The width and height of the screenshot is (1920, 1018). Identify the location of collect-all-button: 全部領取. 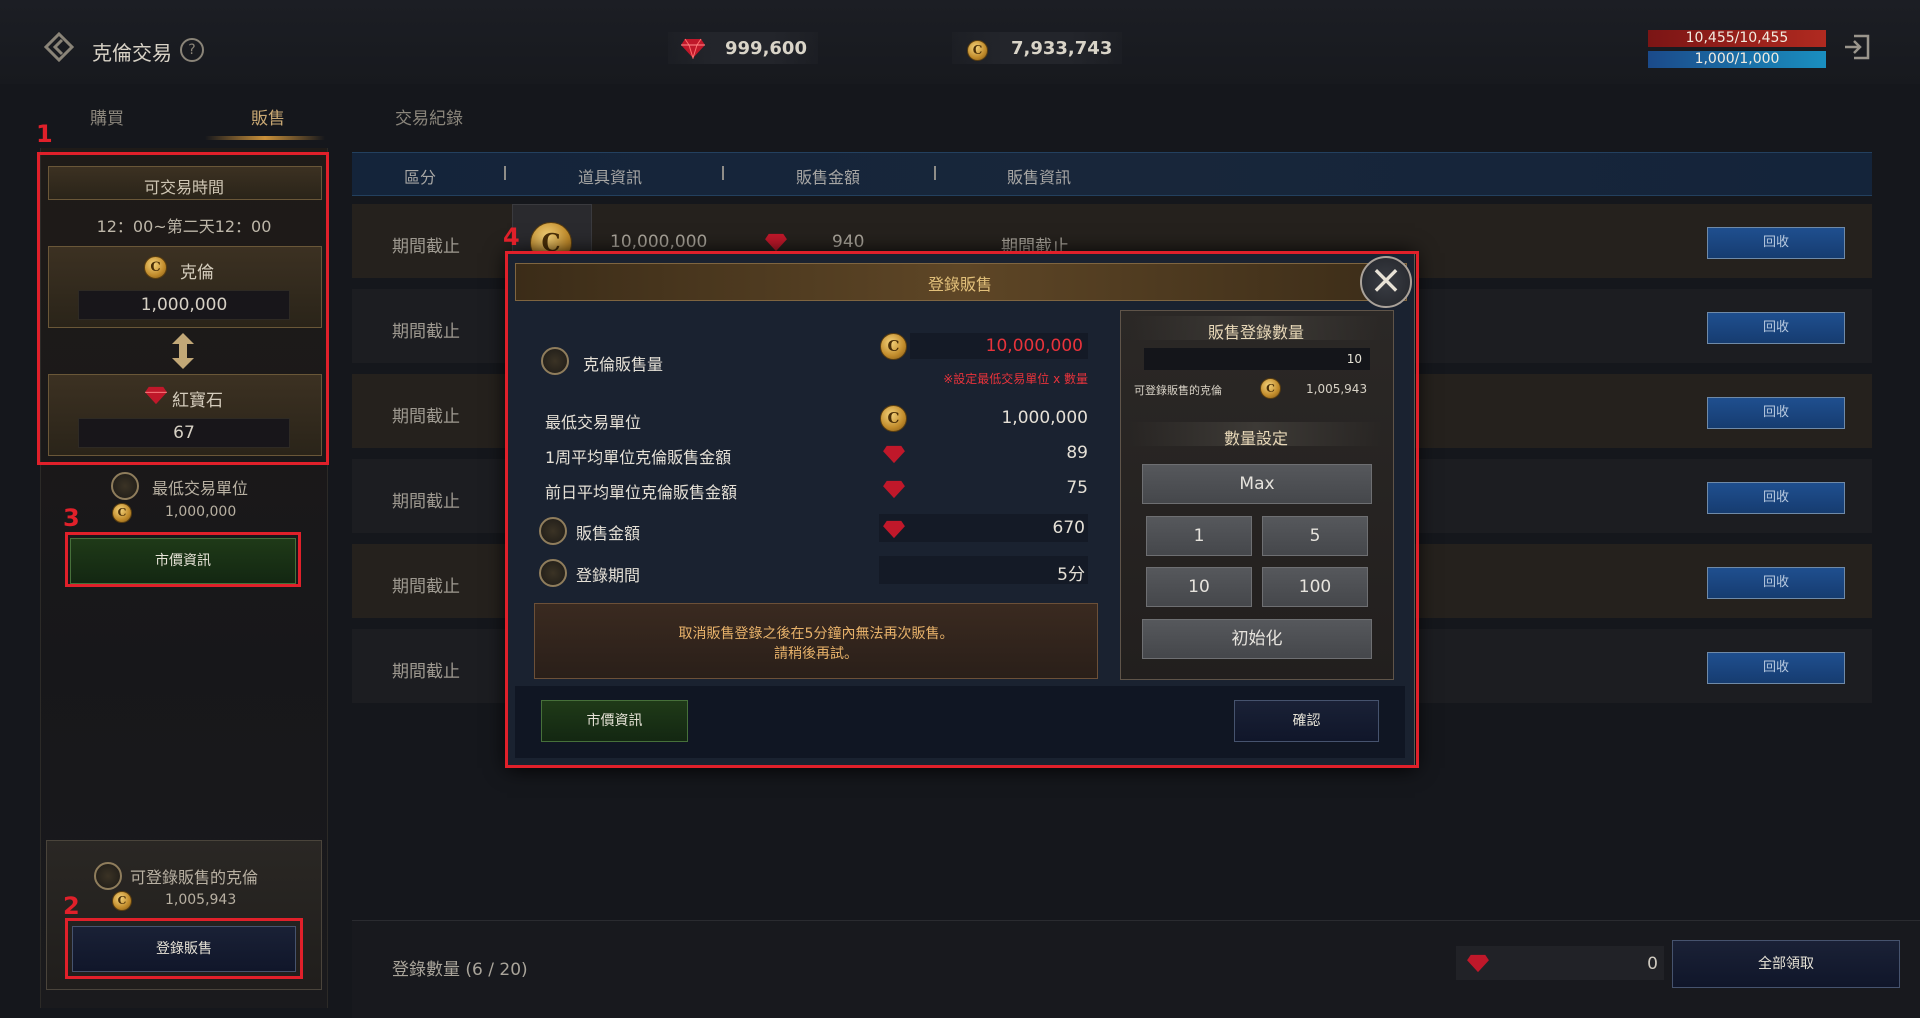
(1786, 964).